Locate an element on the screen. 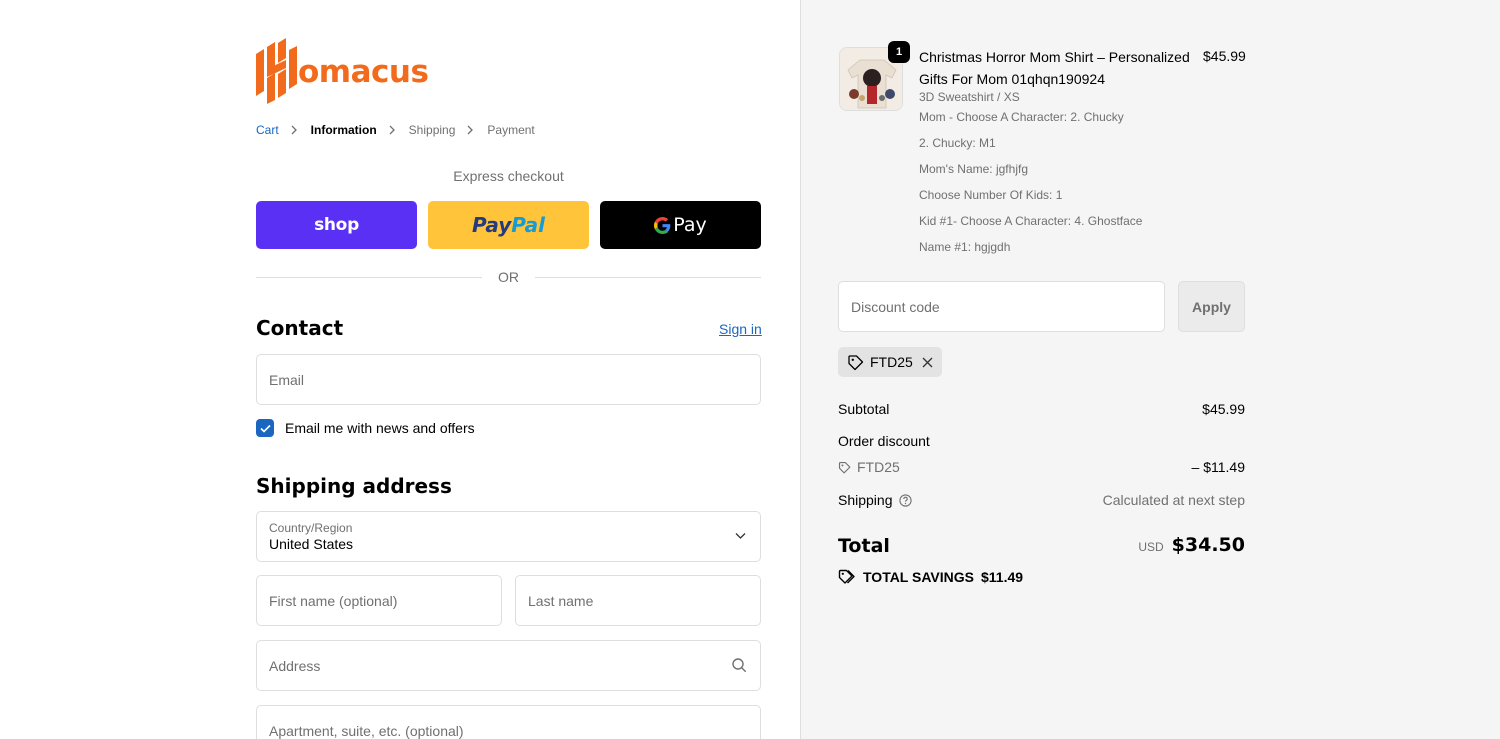 The height and width of the screenshot is (739, 1500). first-name-placeholder: First name (optional) is located at coordinates (333, 600).